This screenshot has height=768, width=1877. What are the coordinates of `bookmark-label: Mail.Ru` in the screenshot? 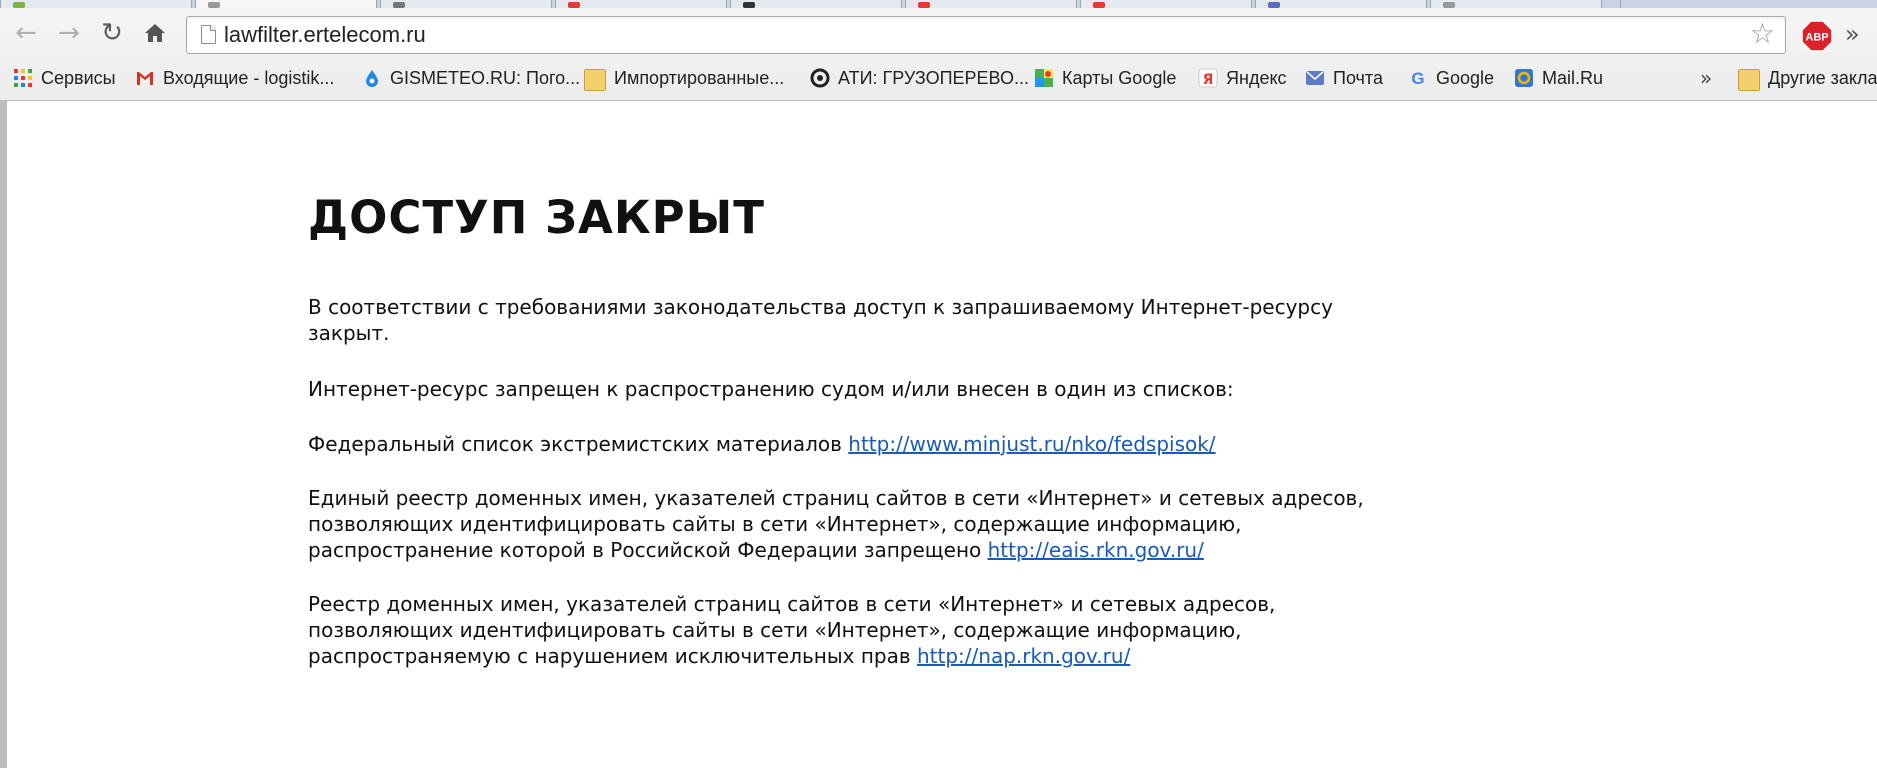 It's located at (1573, 77).